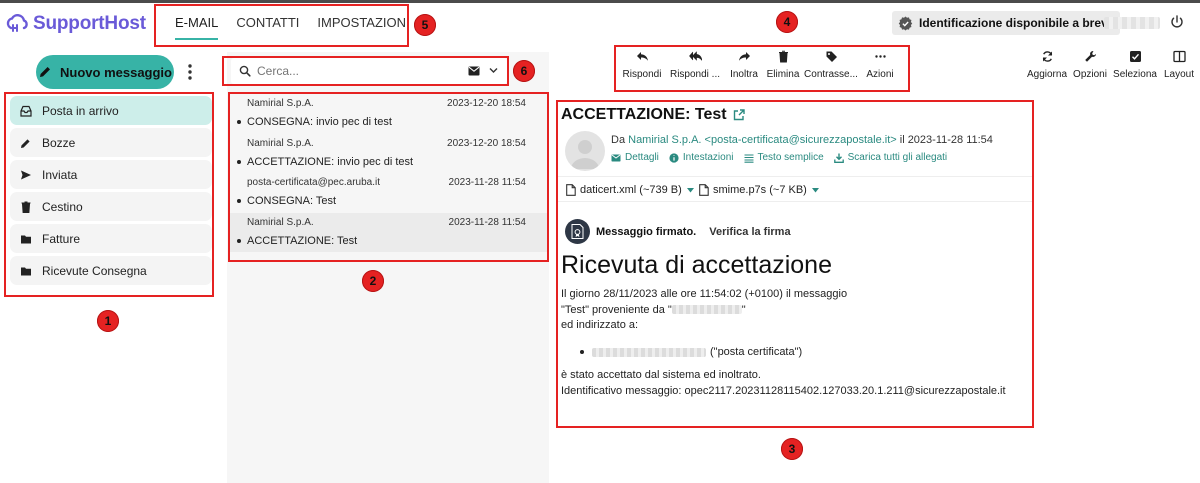 The height and width of the screenshot is (483, 1200). I want to click on identity-notice: Identificazione disponibile a breve, so click(1006, 23).